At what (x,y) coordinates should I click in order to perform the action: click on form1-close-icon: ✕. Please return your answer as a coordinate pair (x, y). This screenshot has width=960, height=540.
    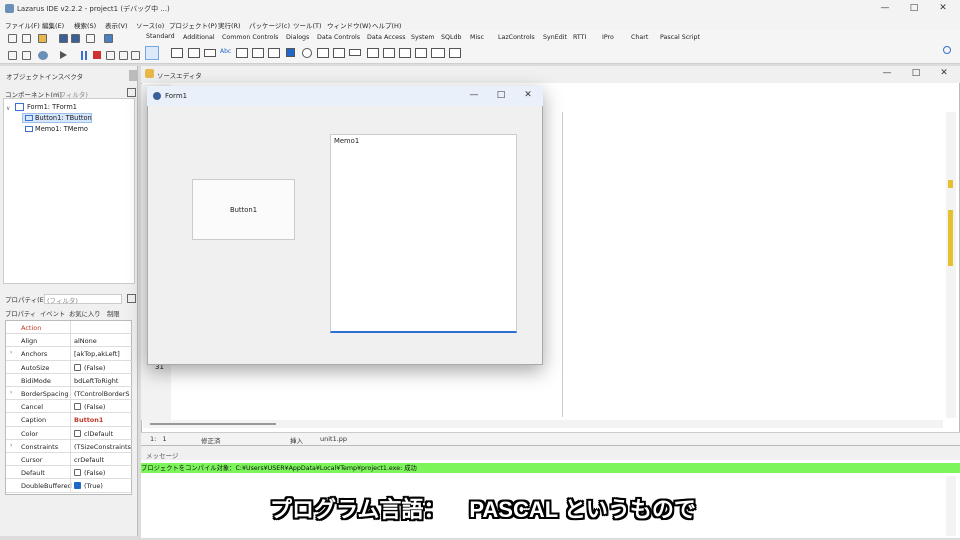
    Looking at the image, I should click on (528, 95).